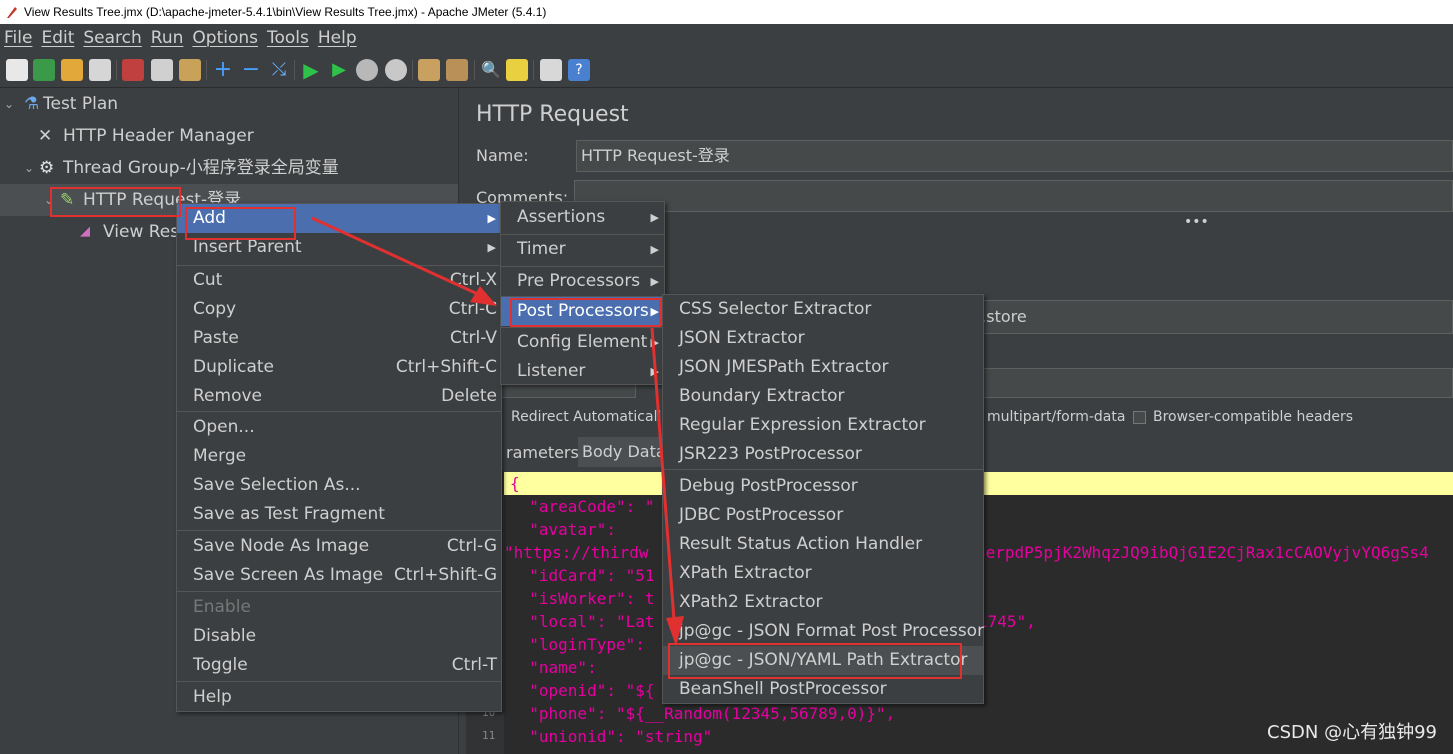 The height and width of the screenshot is (754, 1453). Describe the element at coordinates (823, 367) in the screenshot. I see `menu-item-json-jmespath-extractor: JSON JMESPath Extractor` at that location.